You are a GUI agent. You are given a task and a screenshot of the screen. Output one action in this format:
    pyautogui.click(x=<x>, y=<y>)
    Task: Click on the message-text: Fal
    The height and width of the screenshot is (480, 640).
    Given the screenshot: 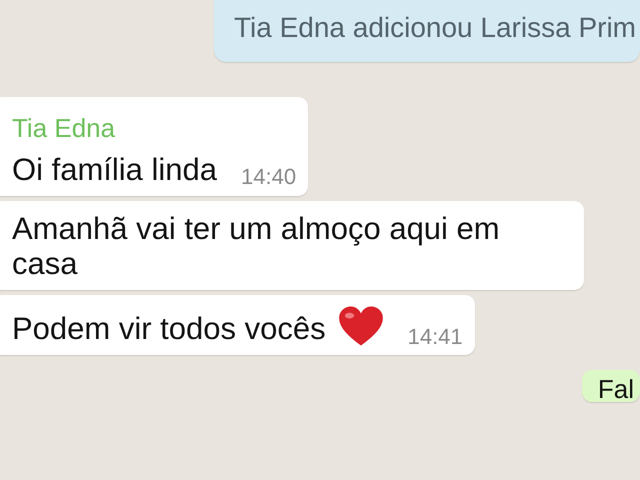 What is the action you would take?
    pyautogui.click(x=616, y=389)
    